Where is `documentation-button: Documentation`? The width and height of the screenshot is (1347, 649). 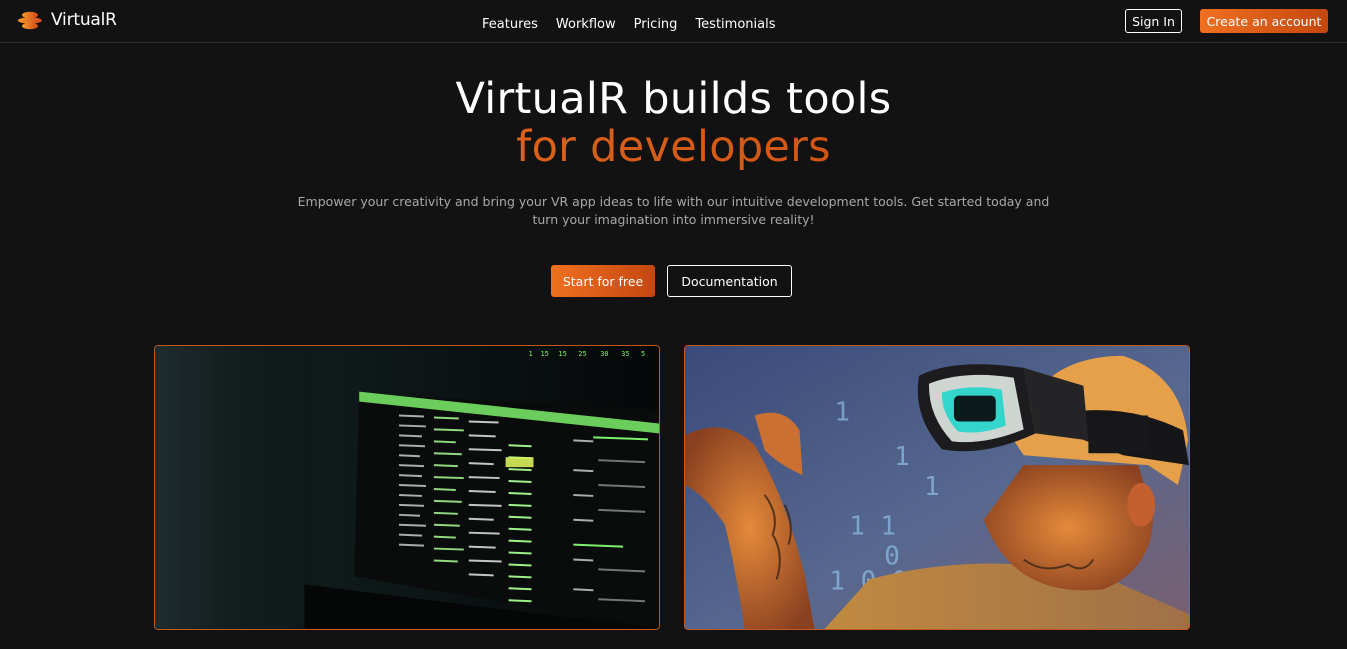
documentation-button: Documentation is located at coordinates (729, 281).